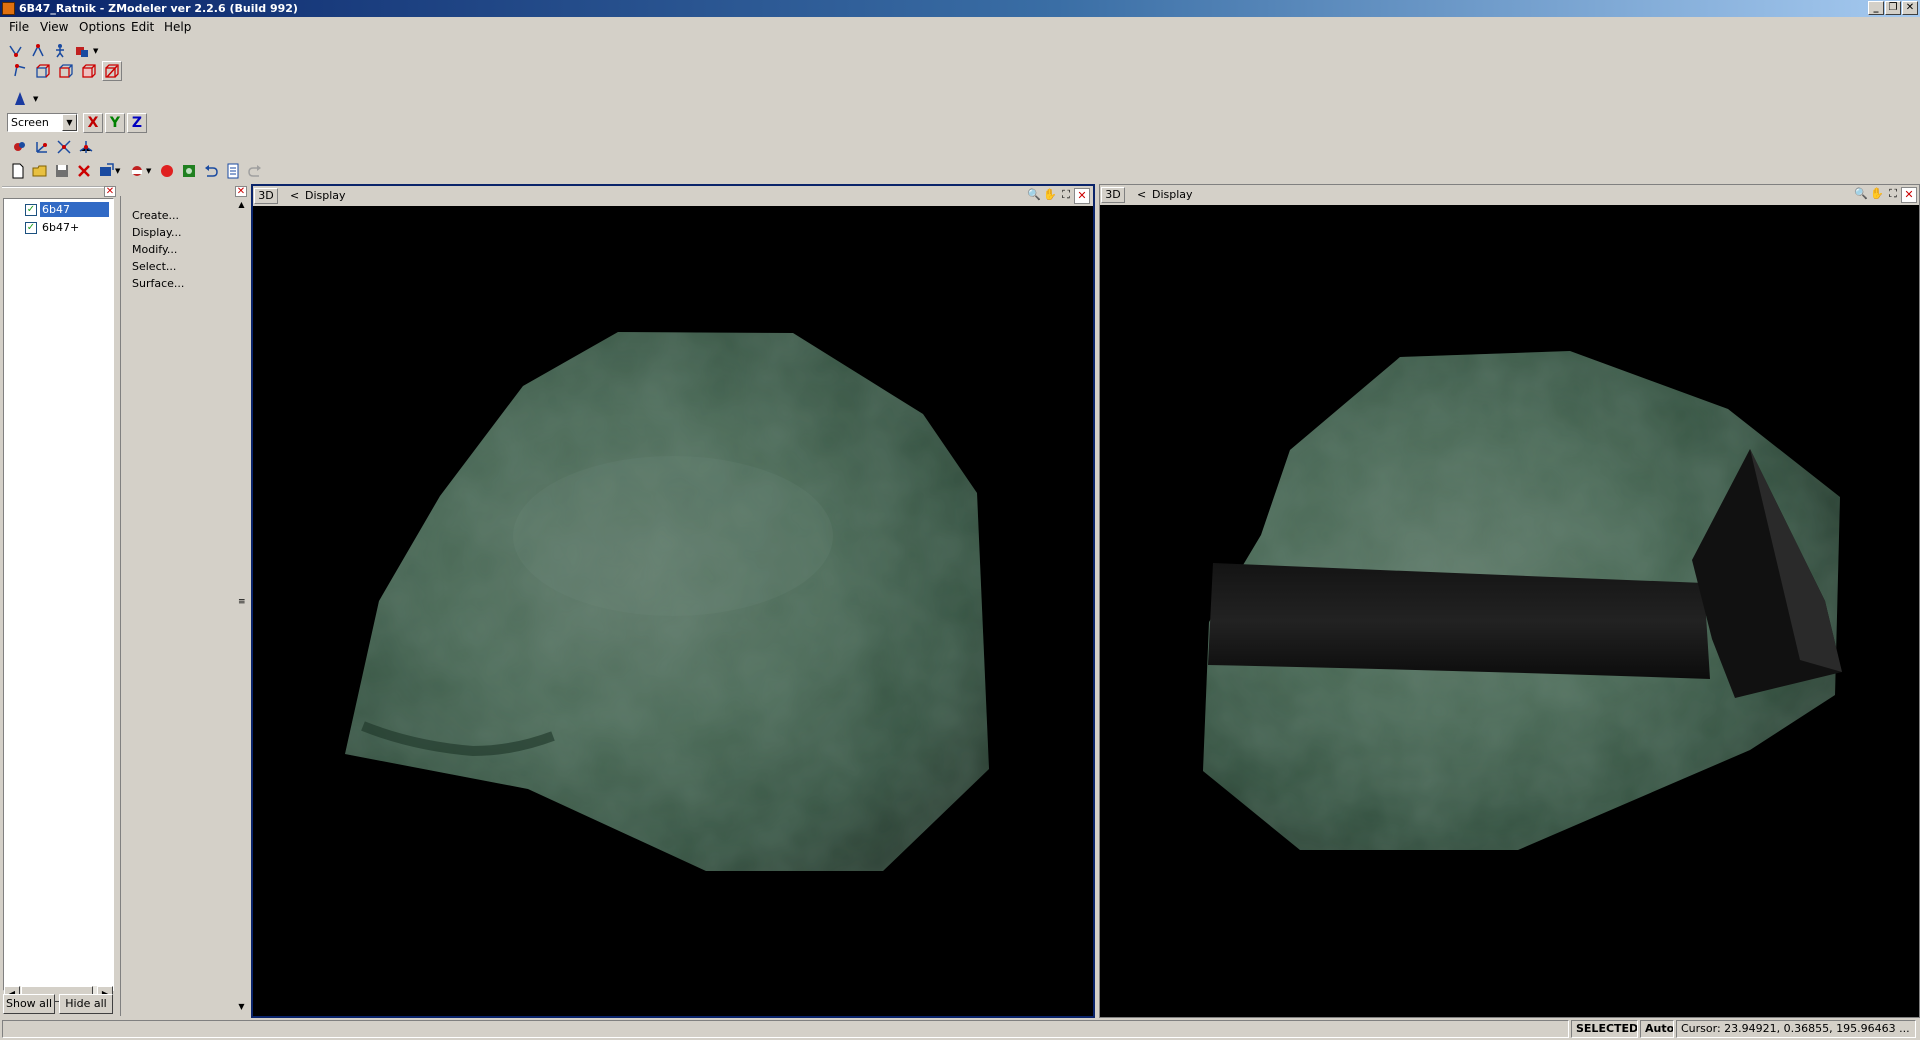 This screenshot has height=1040, width=1920. What do you see at coordinates (61, 227) in the screenshot?
I see `tree-item-label: 6b47+` at bounding box center [61, 227].